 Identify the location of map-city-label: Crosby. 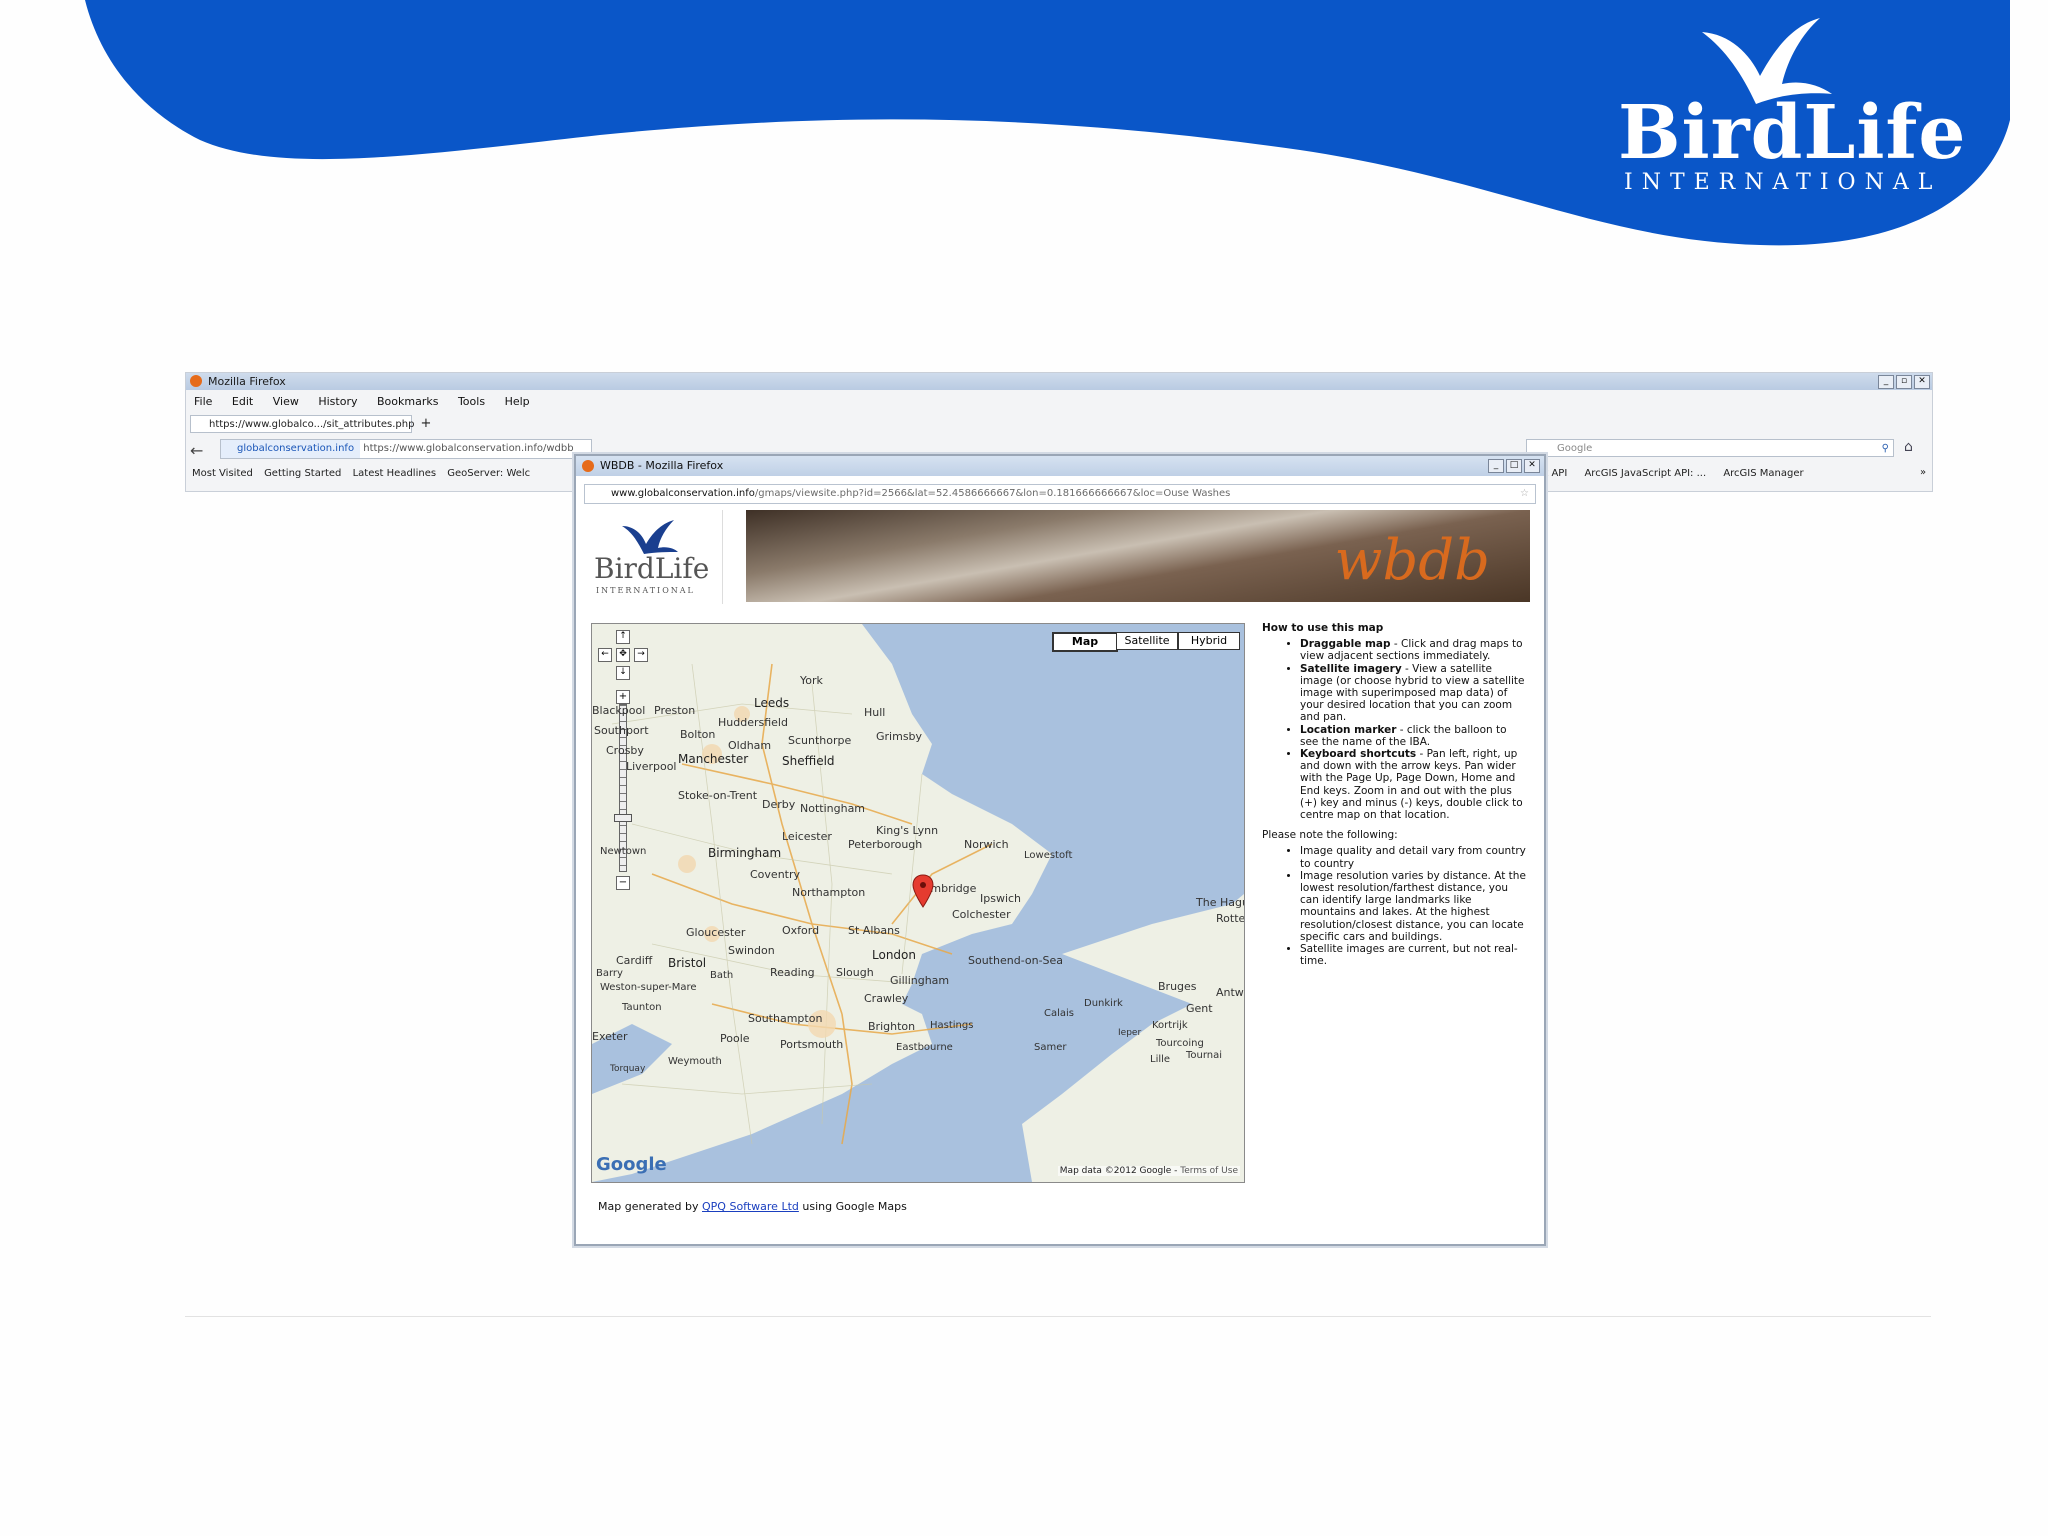
(625, 750).